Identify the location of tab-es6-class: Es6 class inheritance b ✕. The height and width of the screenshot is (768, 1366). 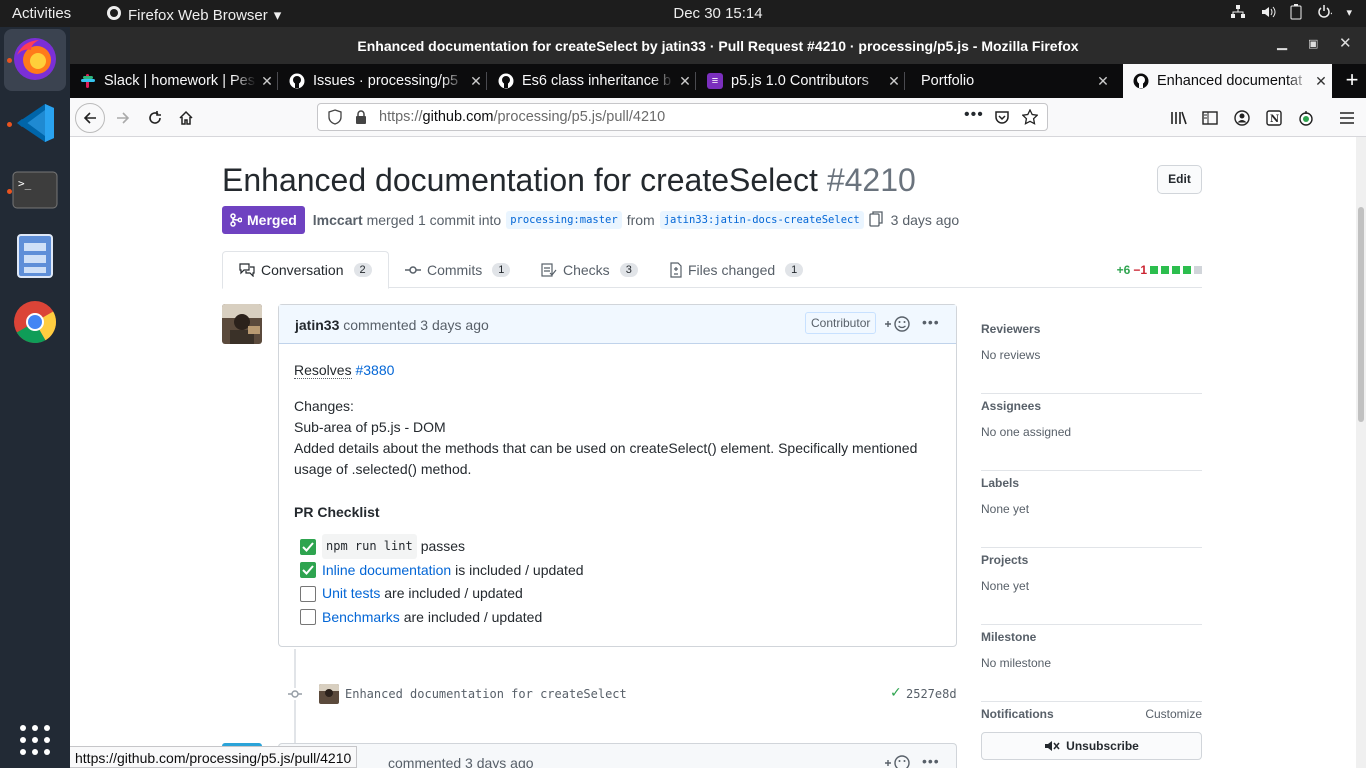
(592, 81).